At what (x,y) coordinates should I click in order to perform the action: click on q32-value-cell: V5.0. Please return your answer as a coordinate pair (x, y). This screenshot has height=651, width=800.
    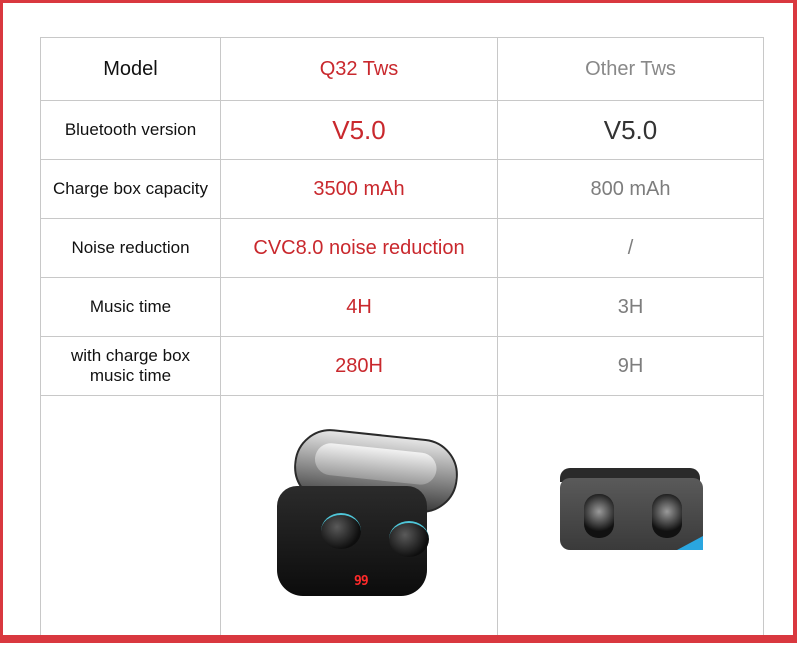
    Looking at the image, I should click on (358, 130).